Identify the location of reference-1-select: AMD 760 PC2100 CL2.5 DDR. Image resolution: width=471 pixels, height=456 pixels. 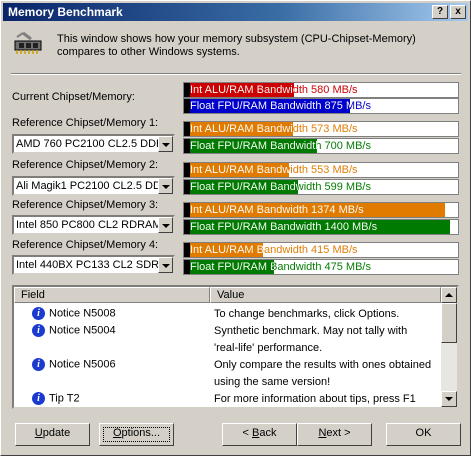
(93, 144).